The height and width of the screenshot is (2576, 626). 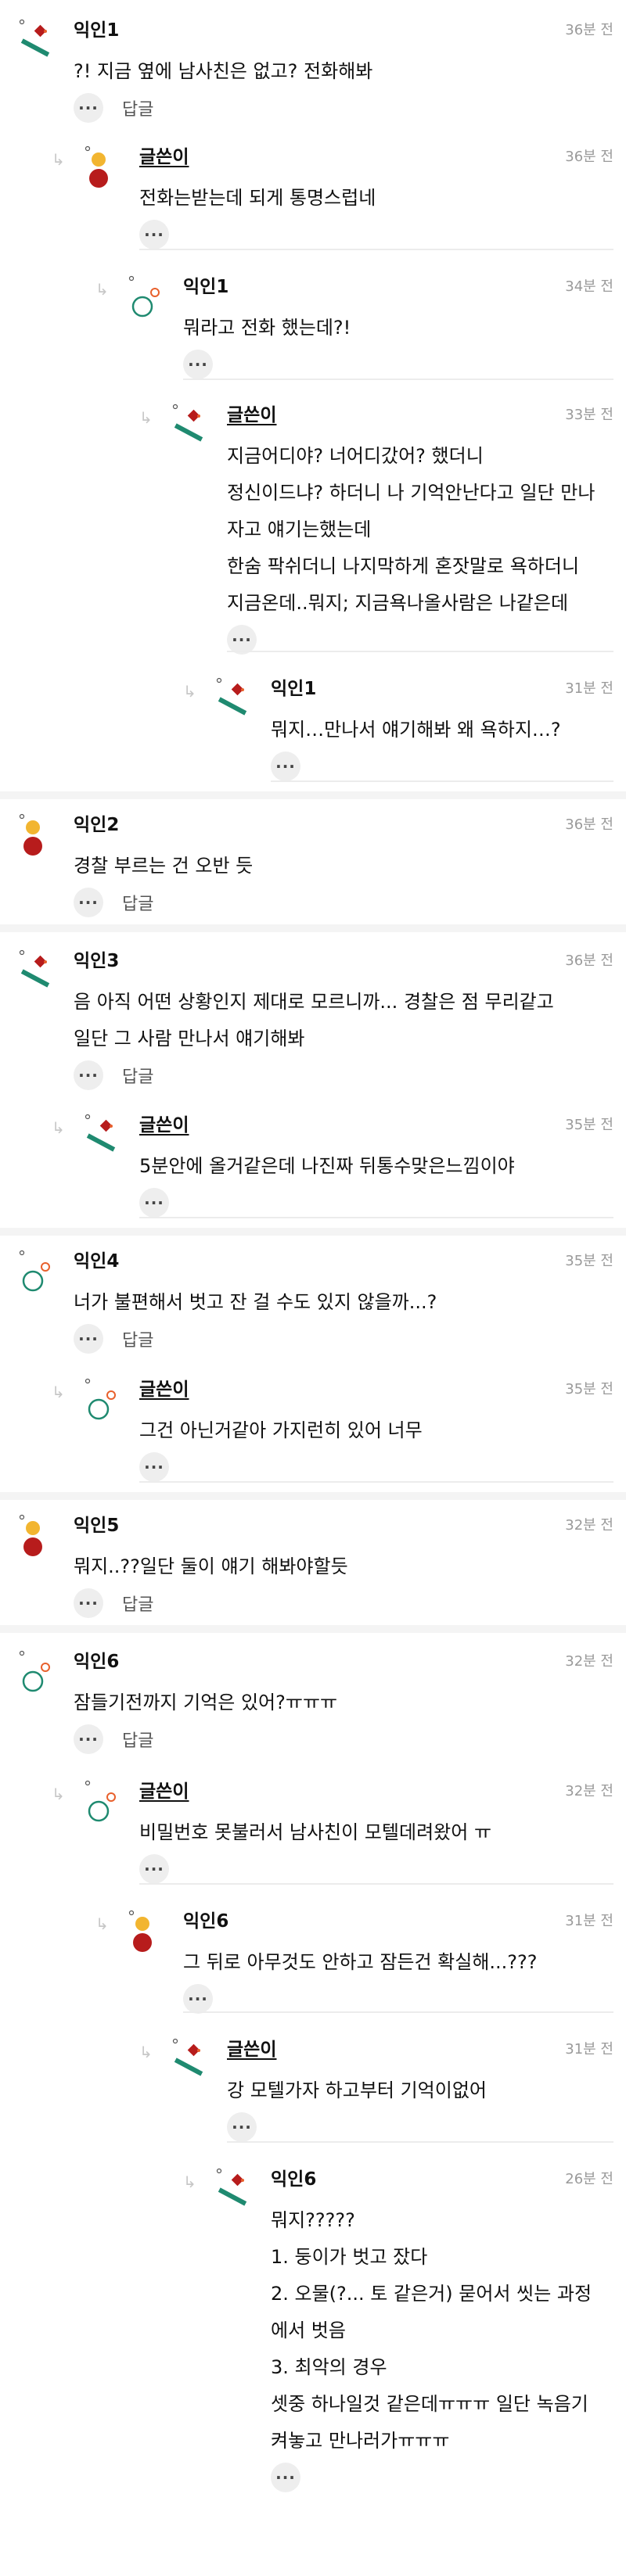 I want to click on comment-line: 3. 최악의 경우, so click(x=329, y=2367).